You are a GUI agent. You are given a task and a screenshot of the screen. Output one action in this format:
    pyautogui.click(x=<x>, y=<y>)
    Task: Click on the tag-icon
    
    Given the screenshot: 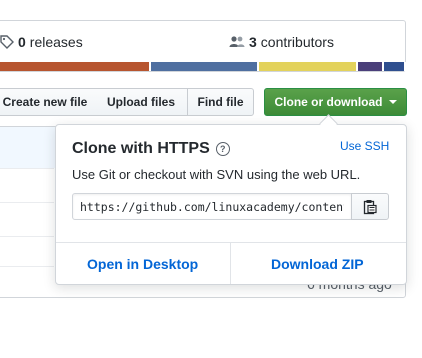 What is the action you would take?
    pyautogui.click(x=7, y=42)
    